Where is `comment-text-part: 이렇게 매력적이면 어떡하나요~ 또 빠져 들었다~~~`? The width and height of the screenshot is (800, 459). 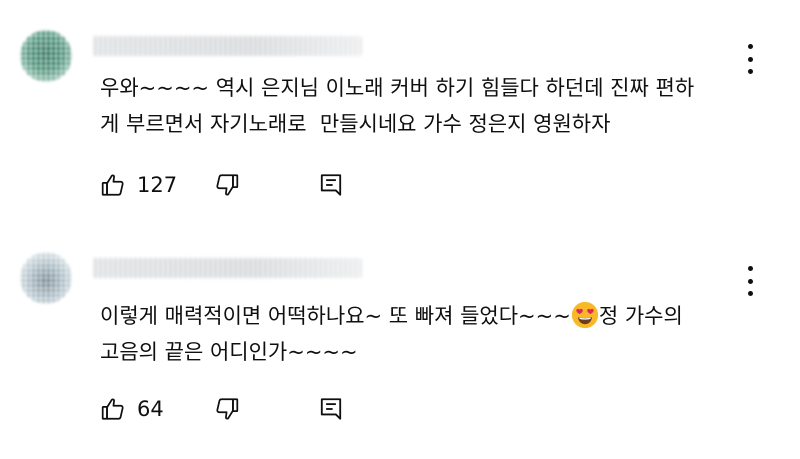
comment-text-part: 이렇게 매력적이면 어떡하나요~ 또 빠져 들었다~~~ is located at coordinates (335, 316).